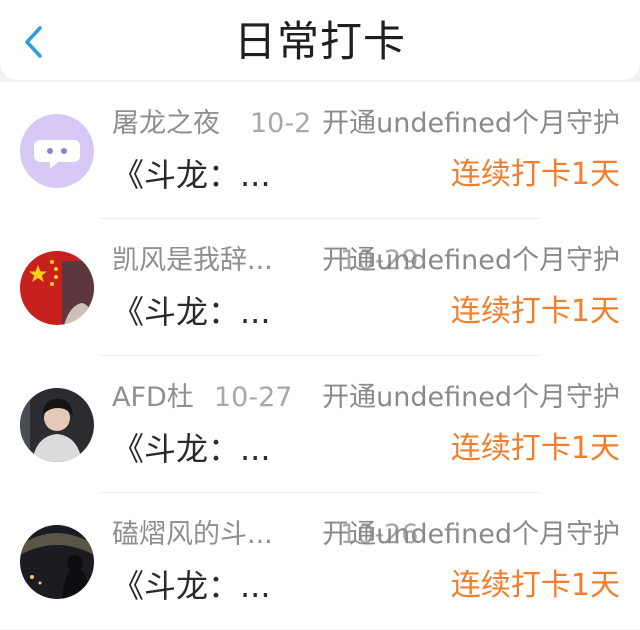  I want to click on checkin-date: 10-27, so click(253, 397).